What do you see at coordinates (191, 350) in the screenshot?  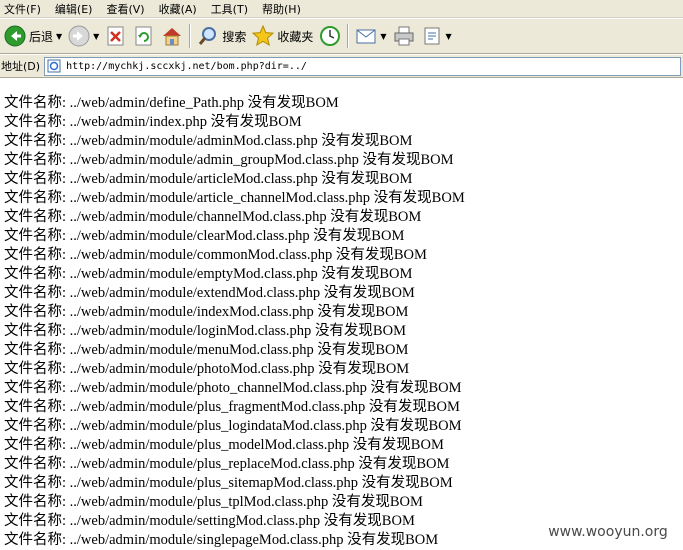 I see `file-path: ../web/admin/module/menuMod.class.php` at bounding box center [191, 350].